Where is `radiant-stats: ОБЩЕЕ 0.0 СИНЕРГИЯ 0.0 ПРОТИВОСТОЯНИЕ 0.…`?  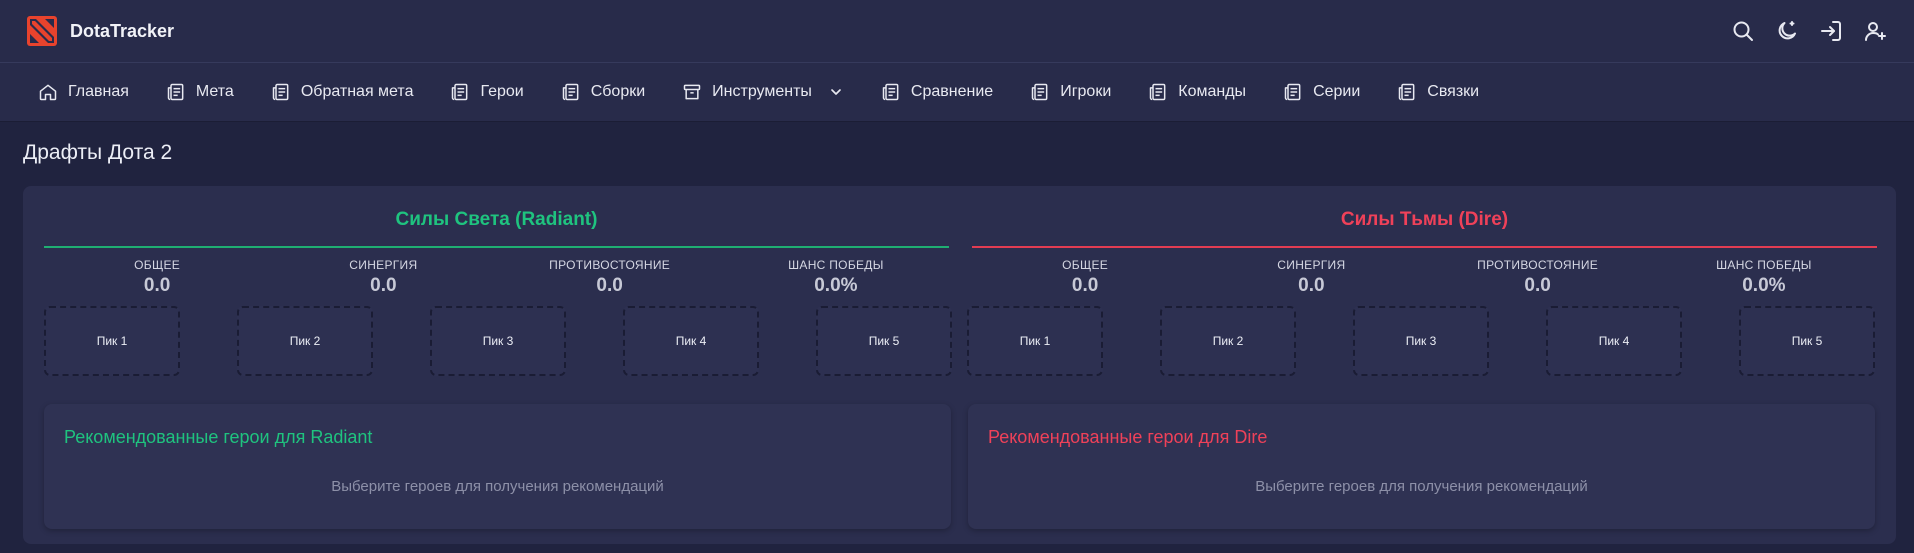 radiant-stats: ОБЩЕЕ 0.0 СИНЕРГИЯ 0.0 ПРОТИВОСТОЯНИЕ 0.… is located at coordinates (496, 277).